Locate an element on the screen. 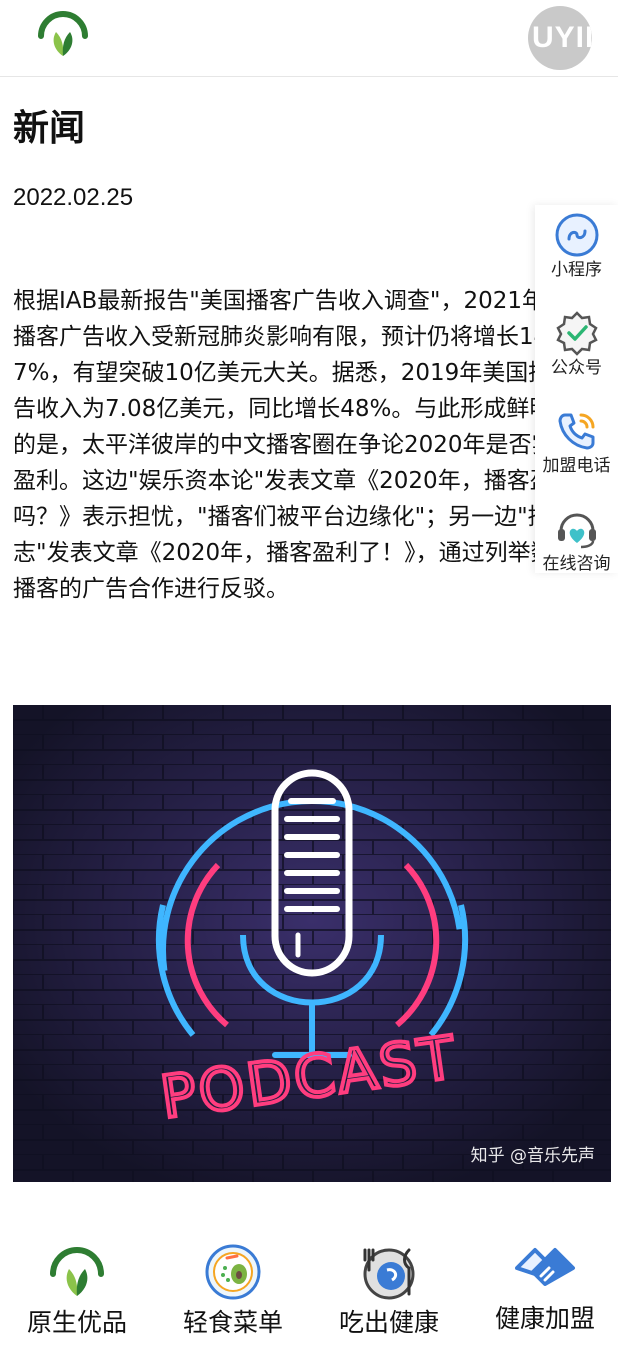 This screenshot has height=1350, width=618. salad-bowl-icon is located at coordinates (233, 1272).